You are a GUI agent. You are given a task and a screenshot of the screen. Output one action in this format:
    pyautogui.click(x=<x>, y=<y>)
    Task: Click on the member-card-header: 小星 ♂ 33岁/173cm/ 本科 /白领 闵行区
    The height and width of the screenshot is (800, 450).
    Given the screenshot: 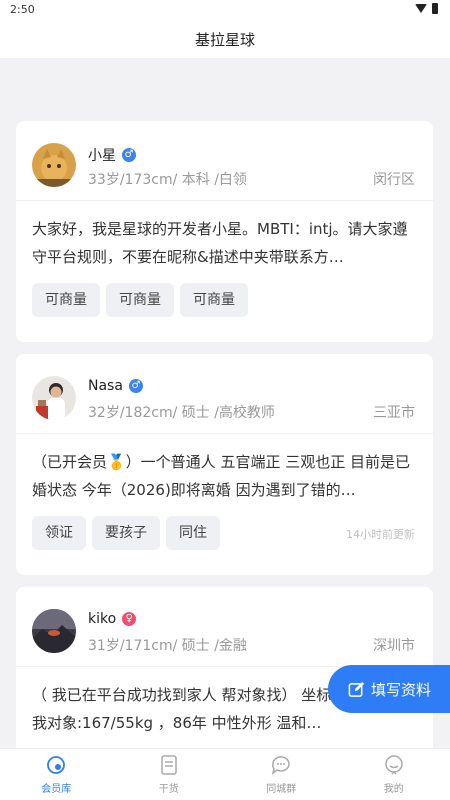 What is the action you would take?
    pyautogui.click(x=224, y=161)
    